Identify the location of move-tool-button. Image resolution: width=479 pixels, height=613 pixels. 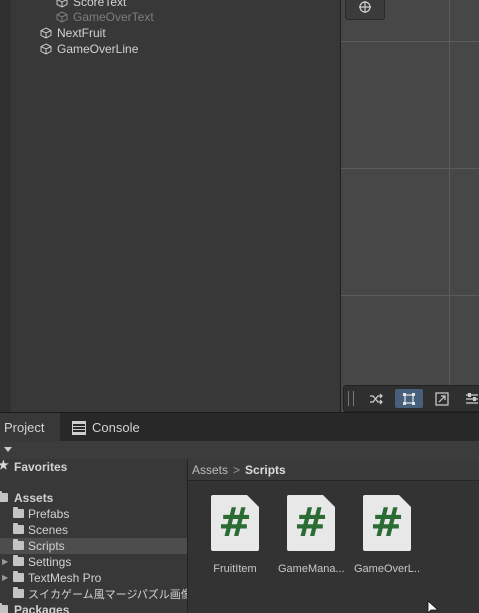
(365, 10).